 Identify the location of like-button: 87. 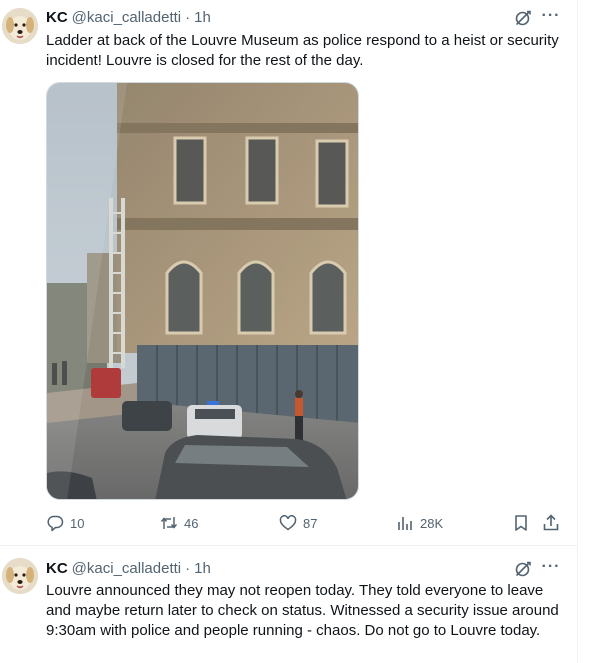
(298, 523).